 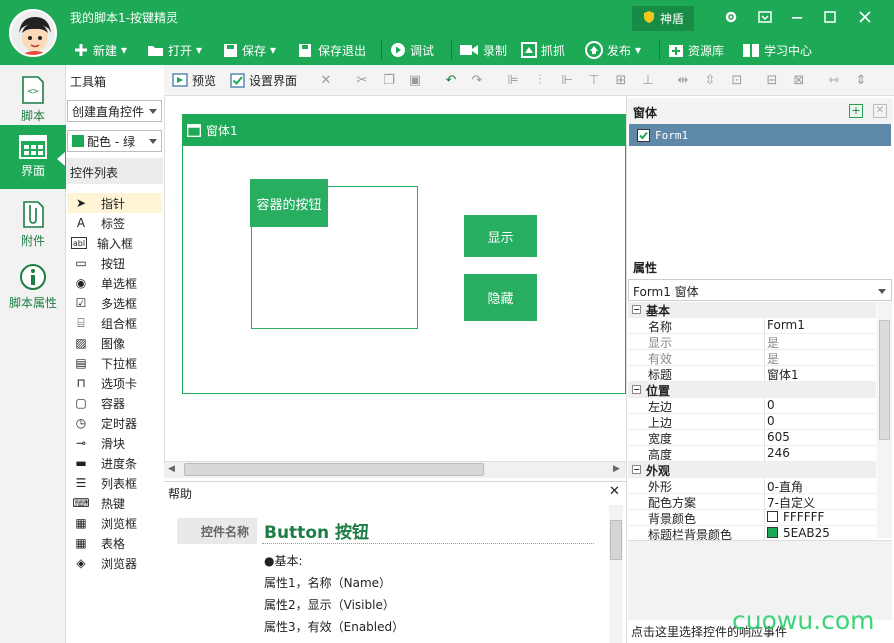 What do you see at coordinates (362, 80) in the screenshot?
I see `cut-icon: ✂` at bounding box center [362, 80].